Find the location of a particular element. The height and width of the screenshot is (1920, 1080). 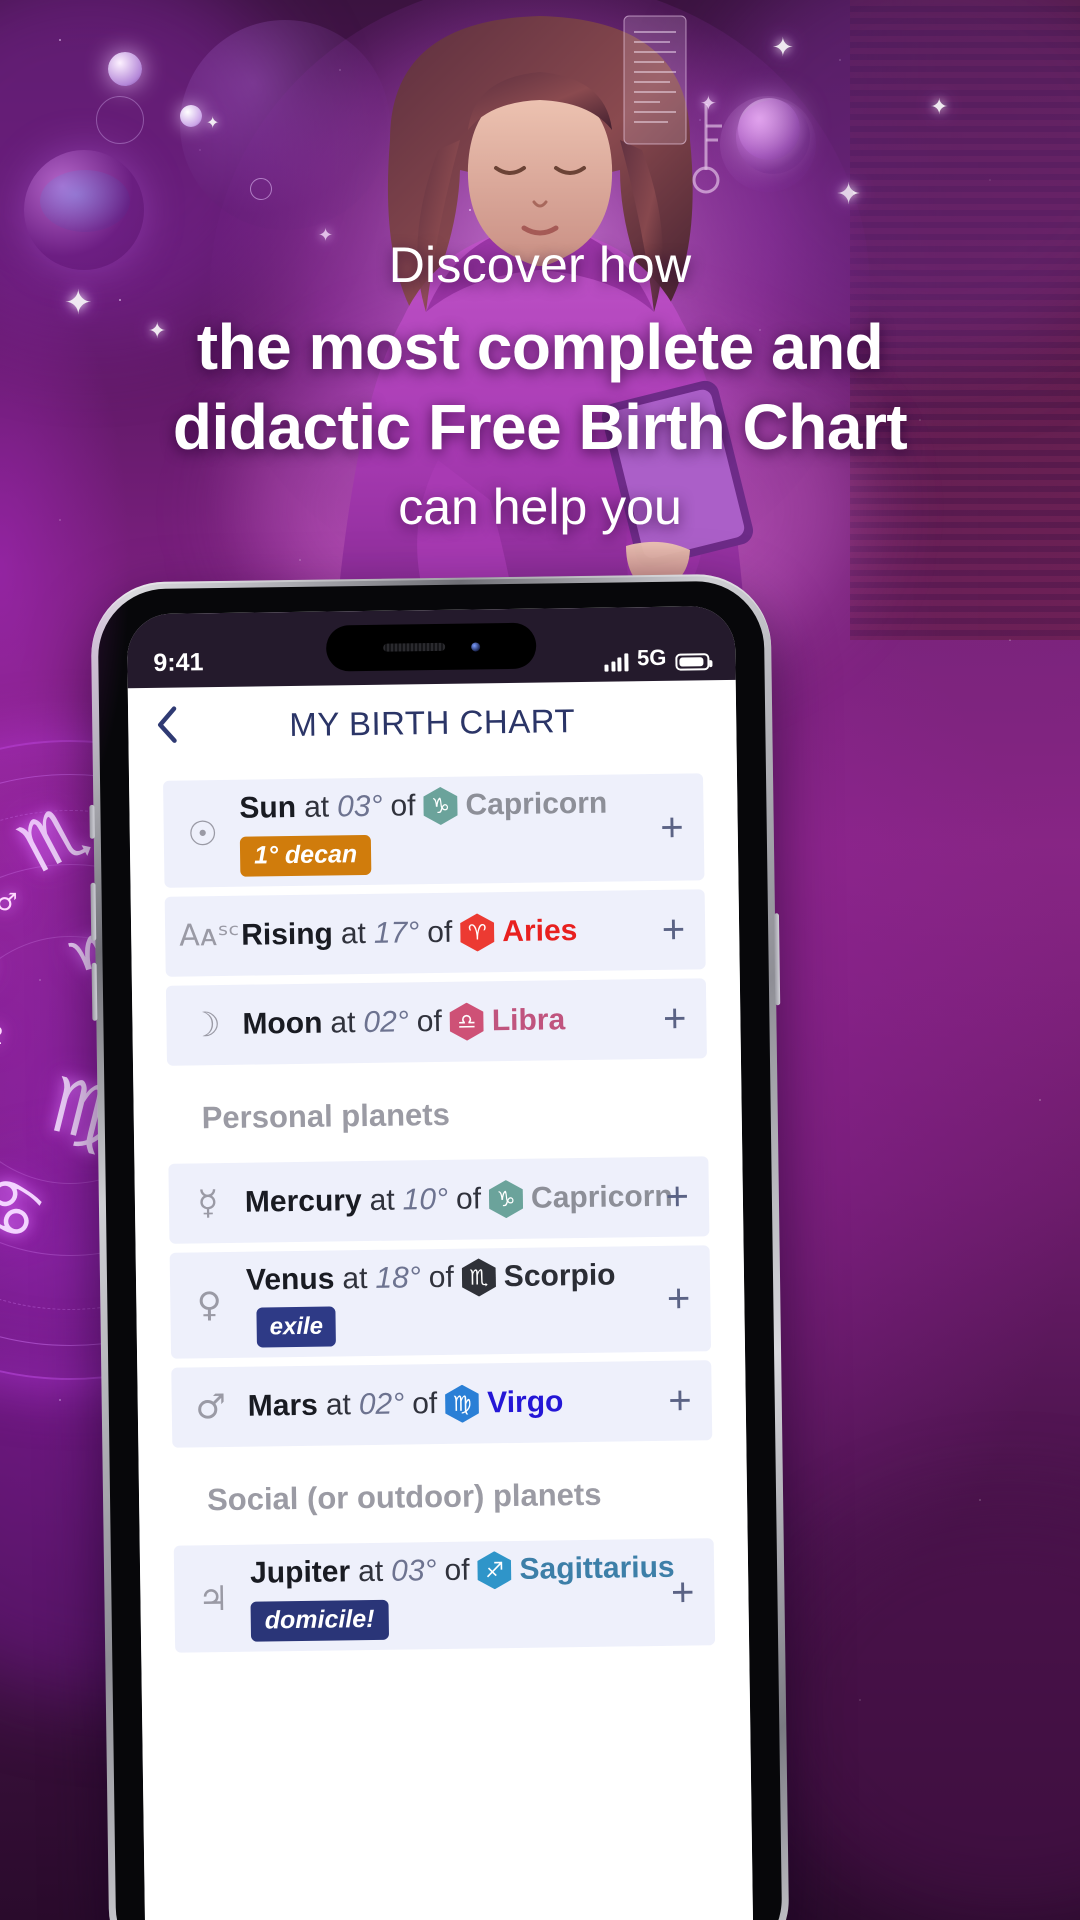

chart-row: ♃ Jupiter at 03° of ♐ Sagittarius domicile! + is located at coordinates (444, 1595).